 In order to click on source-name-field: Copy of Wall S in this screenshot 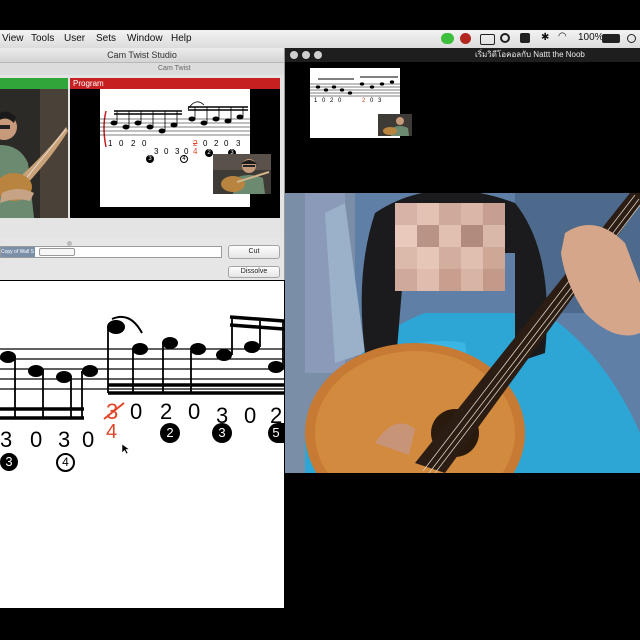, I will do `click(111, 249)`.